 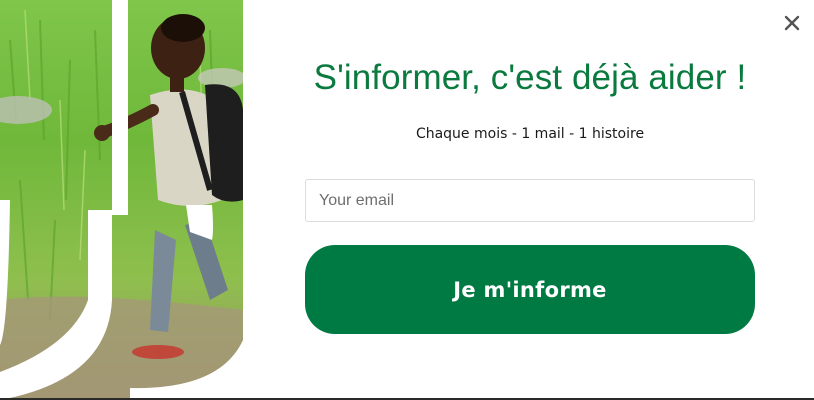 I want to click on email-field, so click(x=530, y=200).